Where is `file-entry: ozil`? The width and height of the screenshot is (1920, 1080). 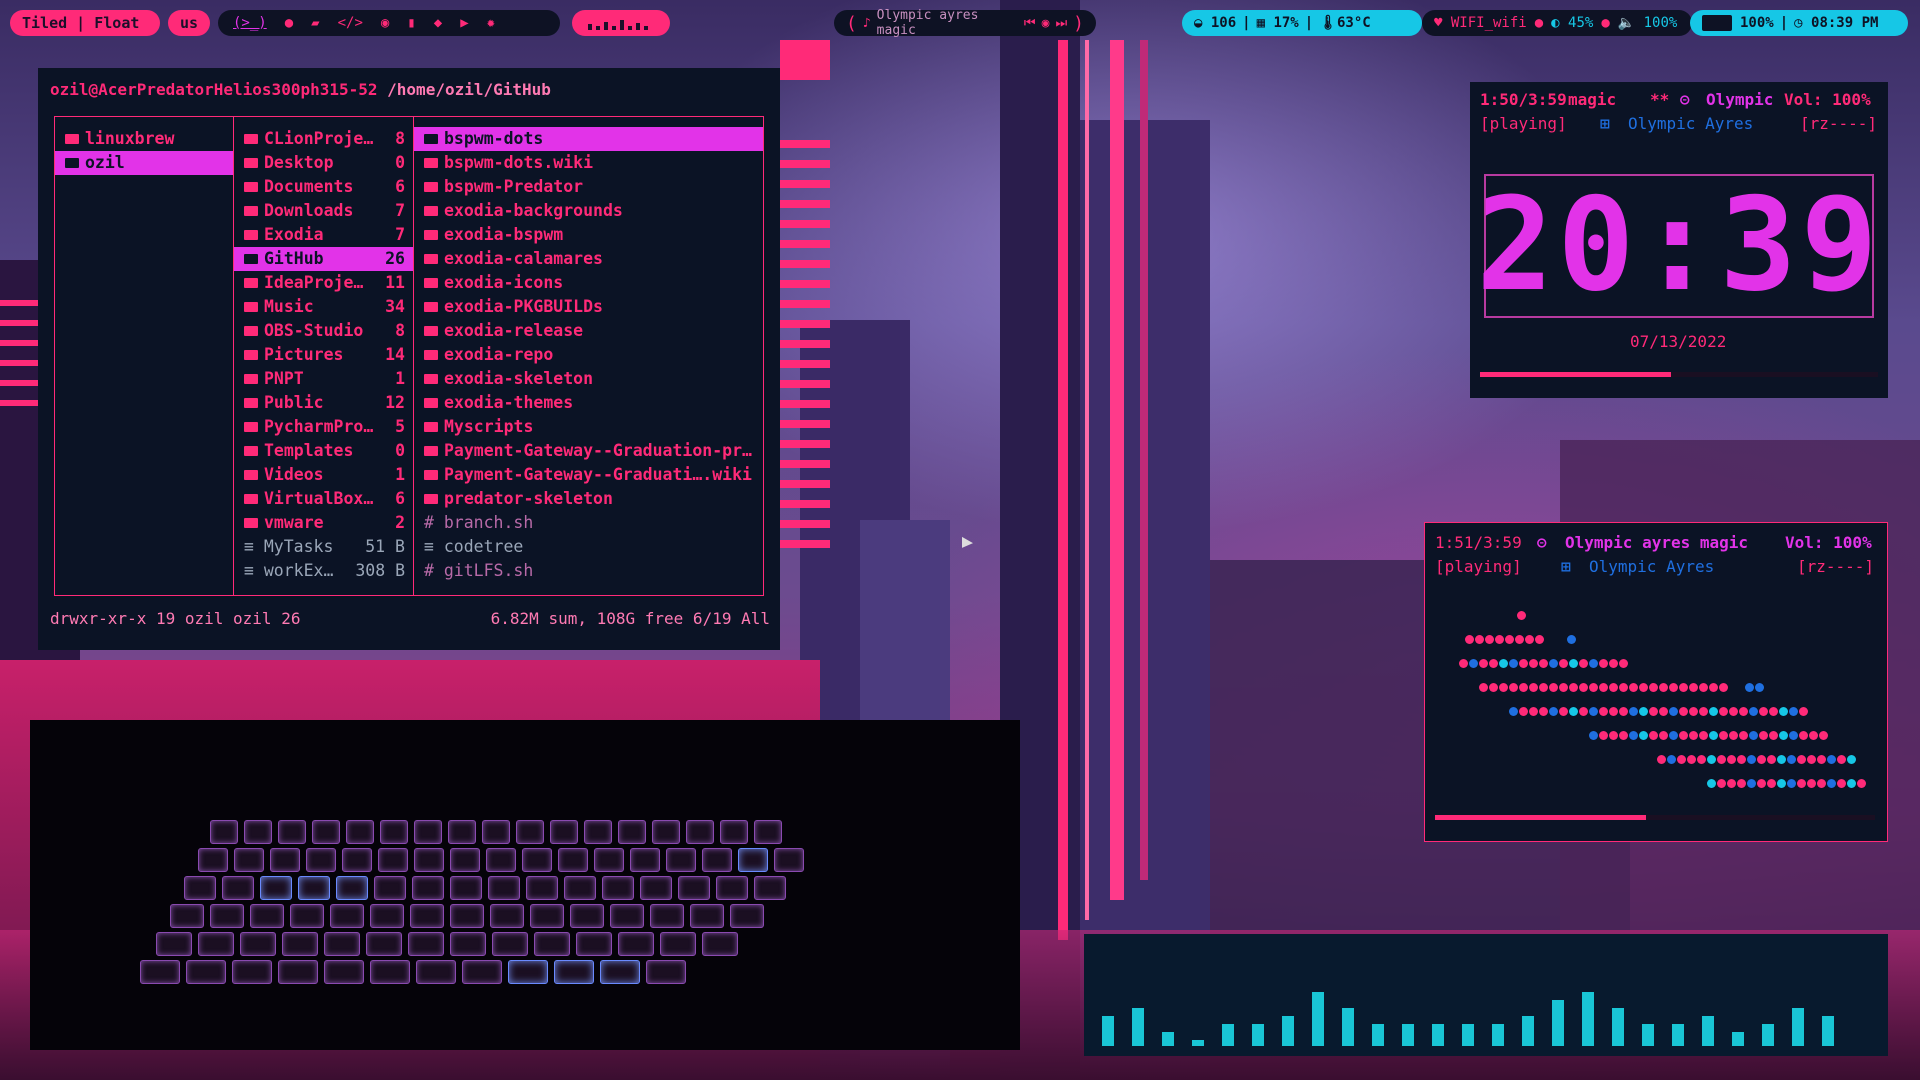 file-entry: ozil is located at coordinates (144, 163).